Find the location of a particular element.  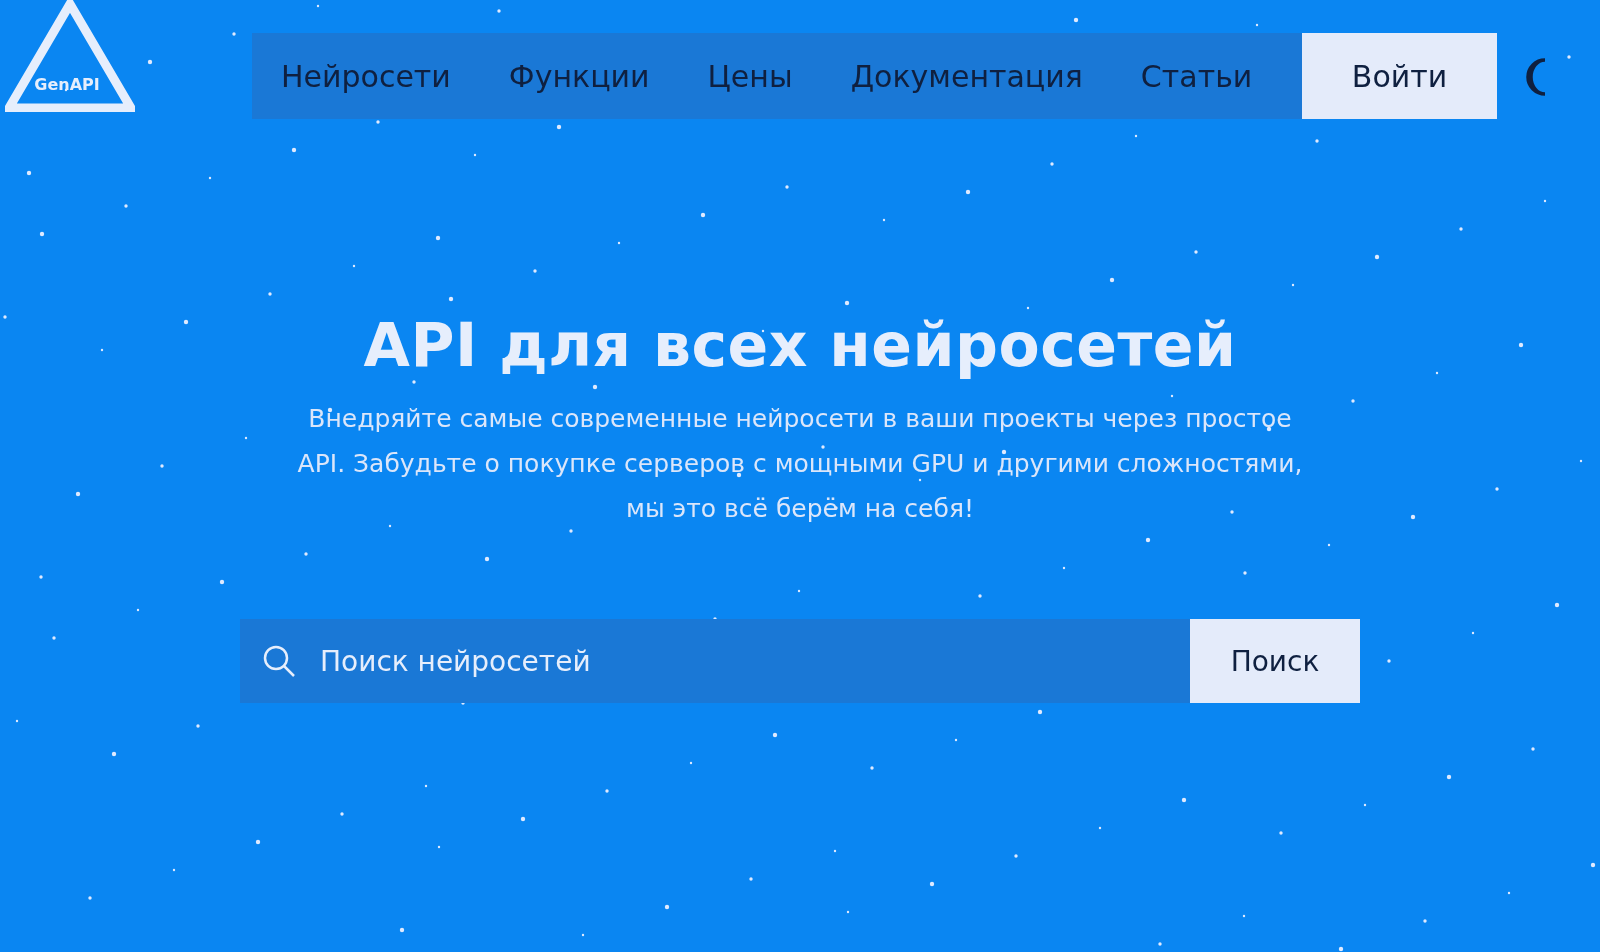

nav-link: Статьи is located at coordinates (1196, 76).